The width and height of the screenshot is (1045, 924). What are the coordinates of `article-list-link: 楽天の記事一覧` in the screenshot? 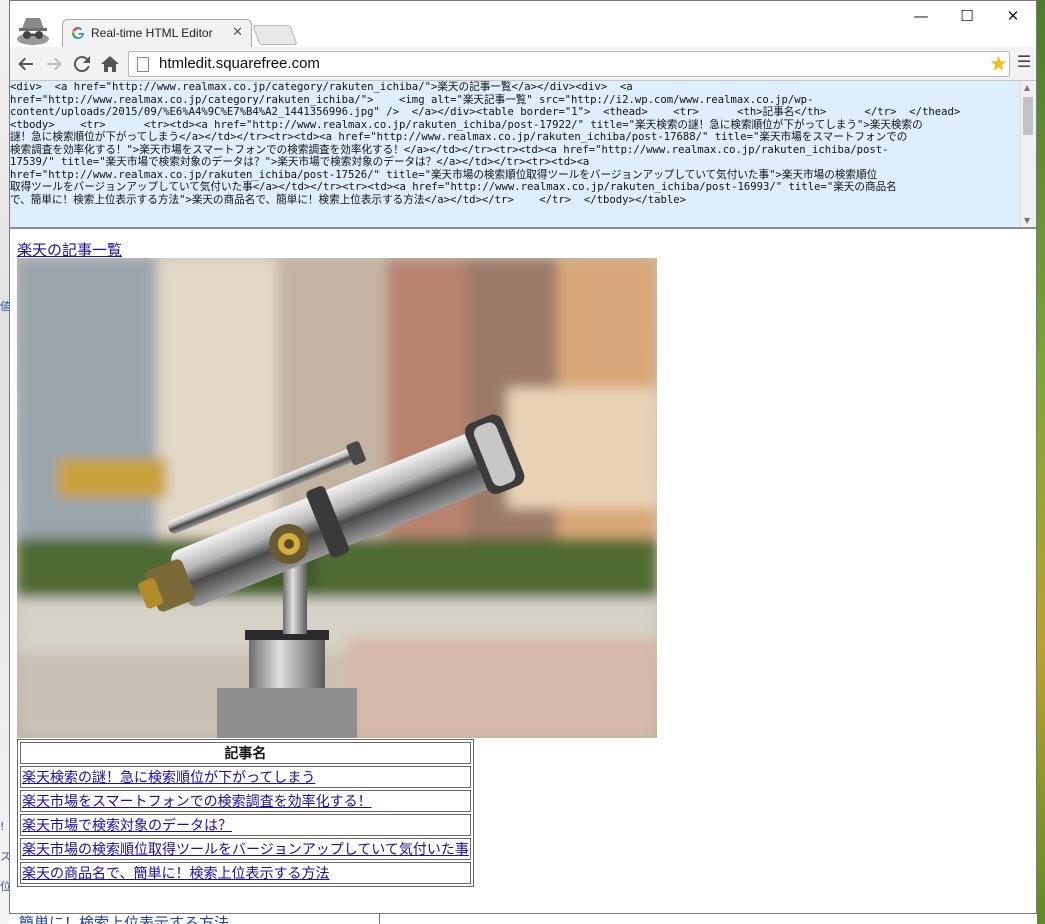 It's located at (69, 249).